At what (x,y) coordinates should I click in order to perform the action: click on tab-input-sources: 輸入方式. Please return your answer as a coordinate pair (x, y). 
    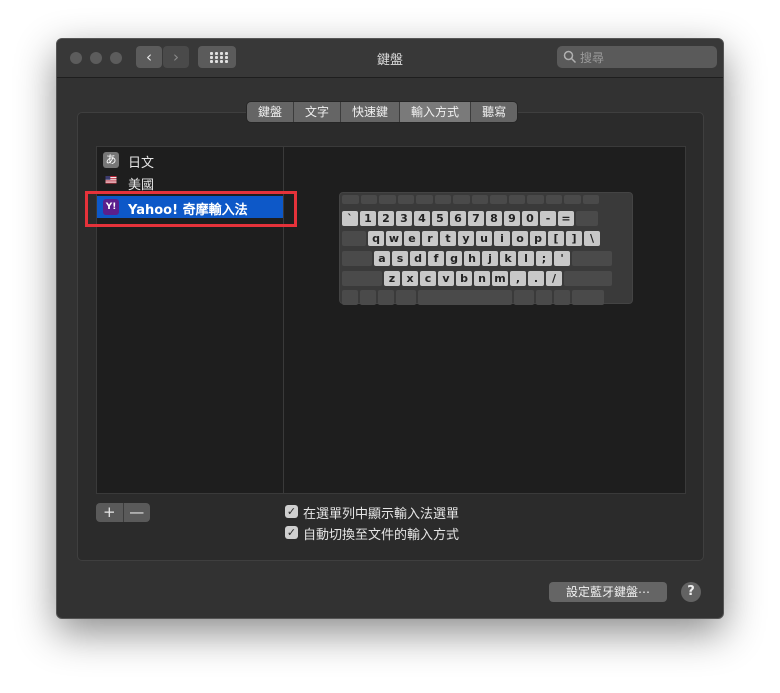
    Looking at the image, I should click on (436, 112).